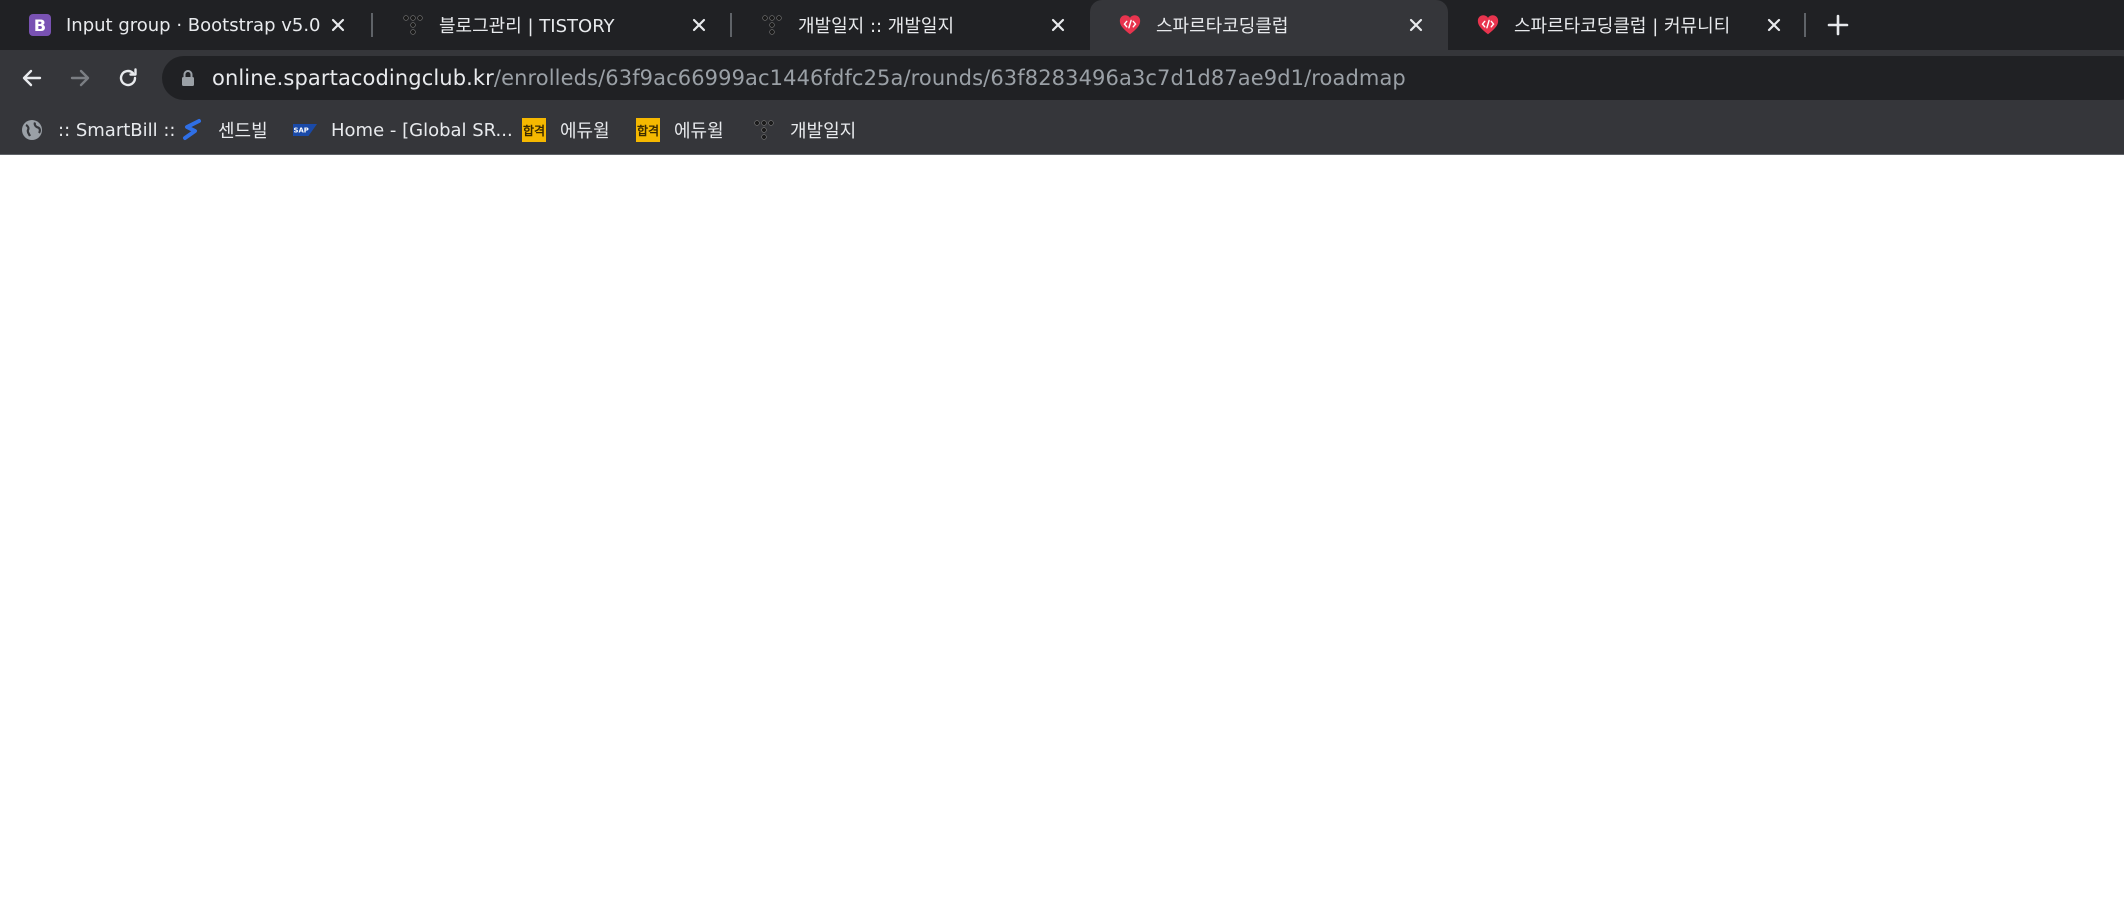 Image resolution: width=2124 pixels, height=922 pixels. What do you see at coordinates (1062, 154) in the screenshot?
I see `toolbar-divider` at bounding box center [1062, 154].